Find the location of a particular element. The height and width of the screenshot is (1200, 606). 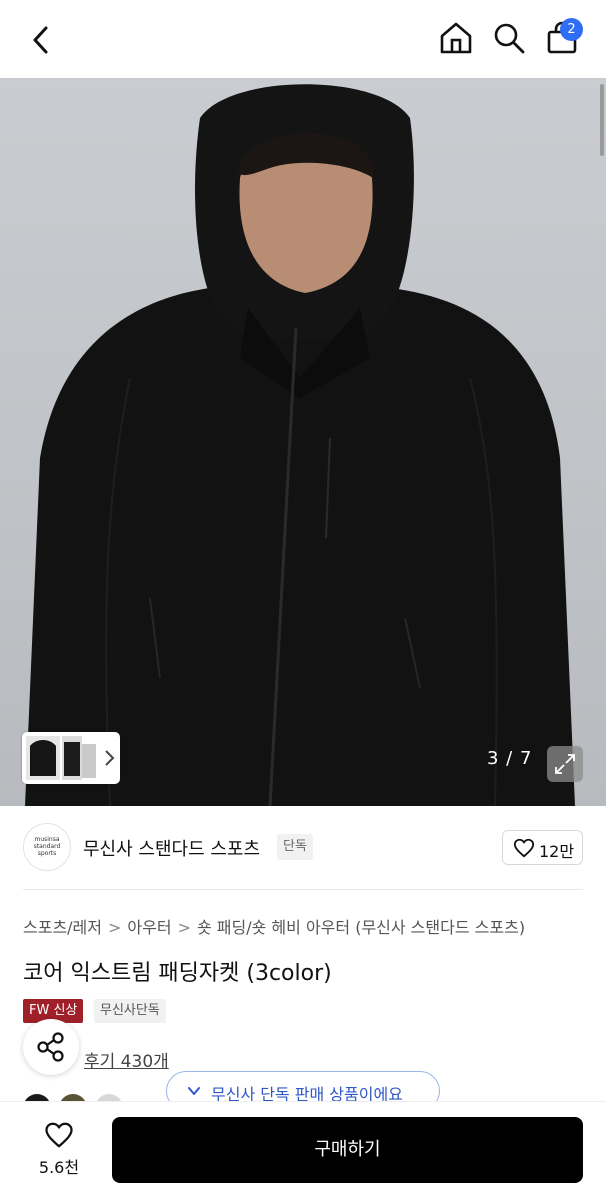

musinsa-exclusive-tag: 무신사단독 is located at coordinates (130, 1011).